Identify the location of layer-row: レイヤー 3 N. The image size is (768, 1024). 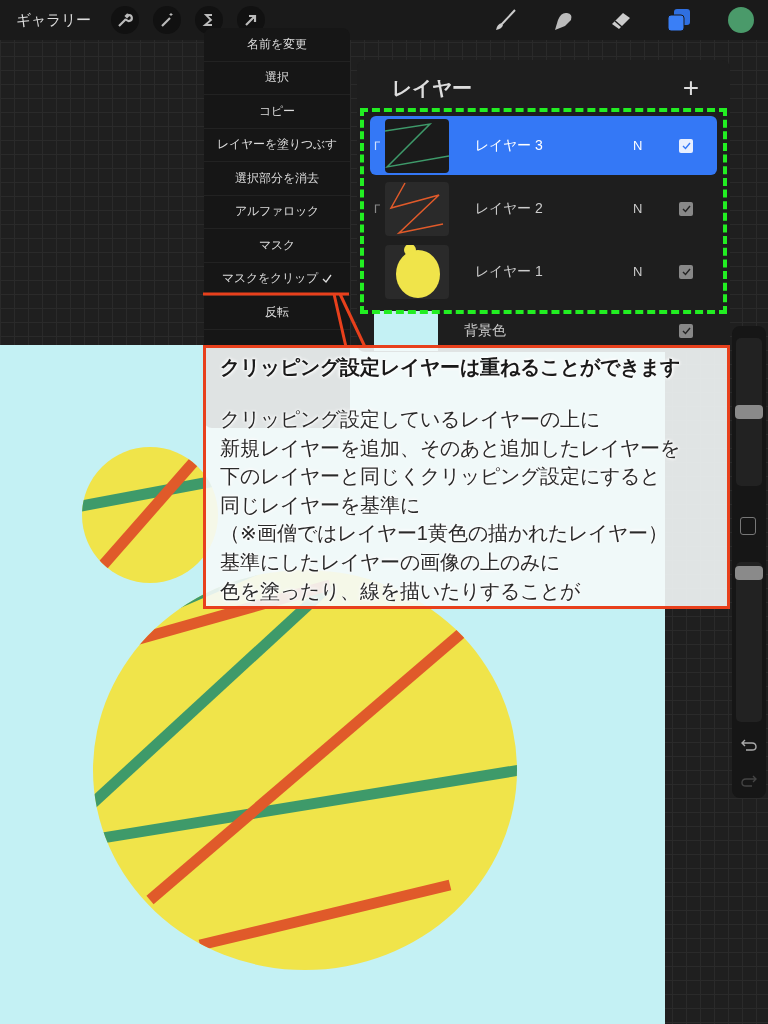
(543, 145).